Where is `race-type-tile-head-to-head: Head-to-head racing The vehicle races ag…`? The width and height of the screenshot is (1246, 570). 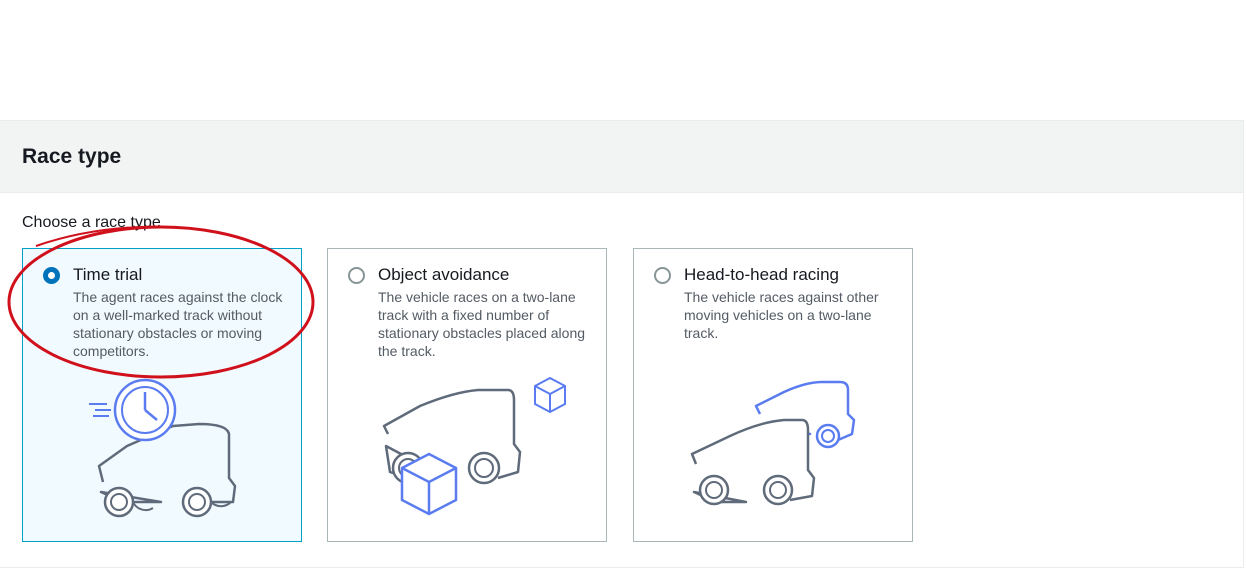
race-type-tile-head-to-head: Head-to-head racing The vehicle races ag… is located at coordinates (773, 395).